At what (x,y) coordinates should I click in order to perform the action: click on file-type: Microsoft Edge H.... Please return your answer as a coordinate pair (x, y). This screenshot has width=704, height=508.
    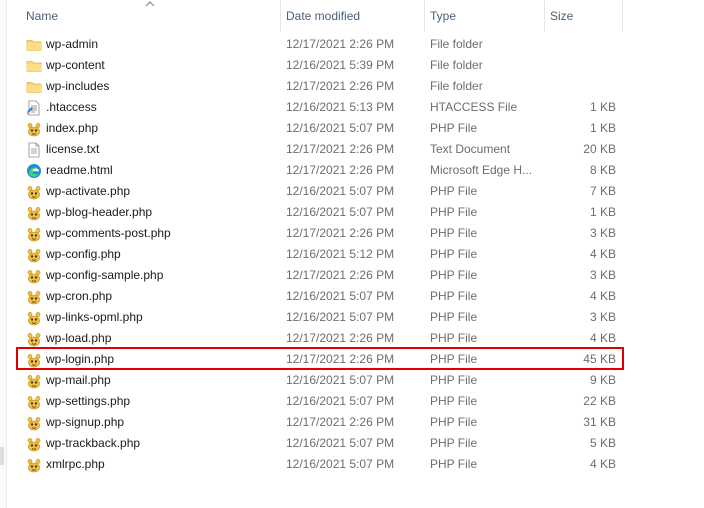
    Looking at the image, I should click on (481, 170).